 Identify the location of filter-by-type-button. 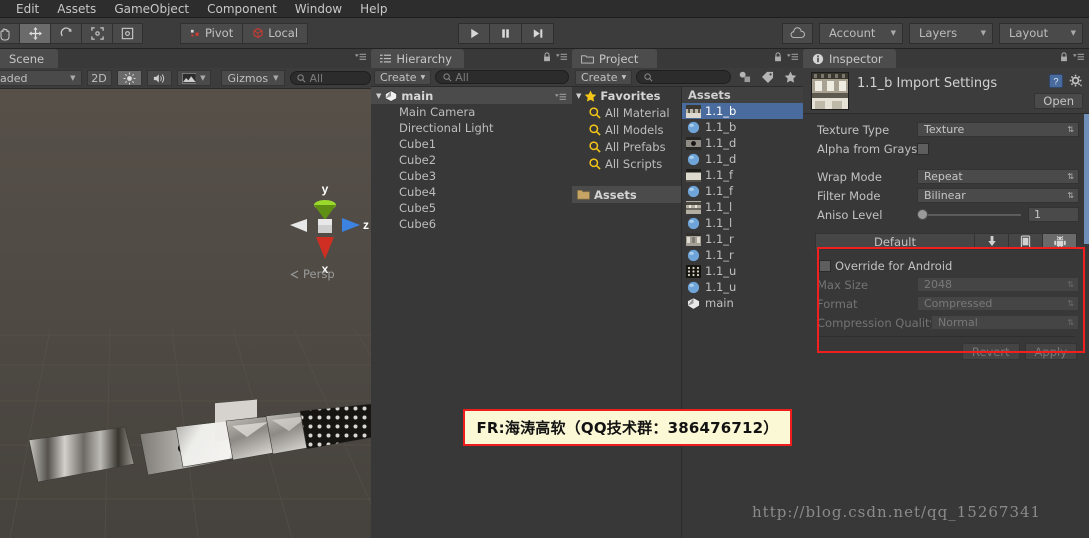
(744, 77).